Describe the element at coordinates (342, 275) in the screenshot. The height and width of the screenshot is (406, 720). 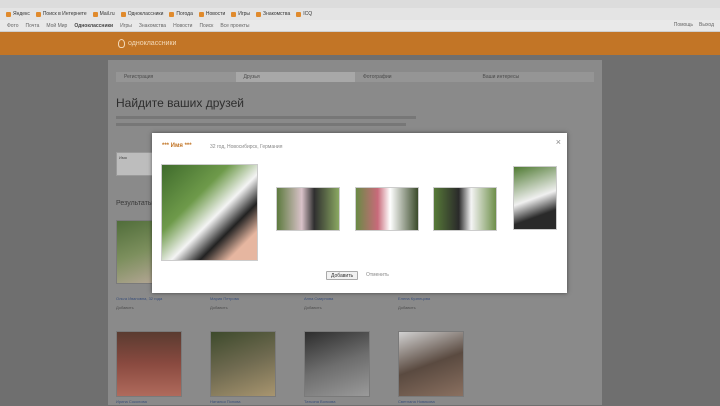
I see `add-friend-button: Добавить` at that location.